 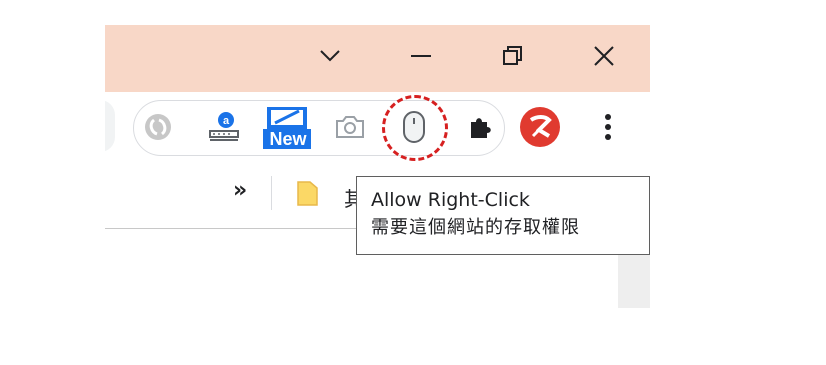 I want to click on svg-text: a, so click(x=226, y=121).